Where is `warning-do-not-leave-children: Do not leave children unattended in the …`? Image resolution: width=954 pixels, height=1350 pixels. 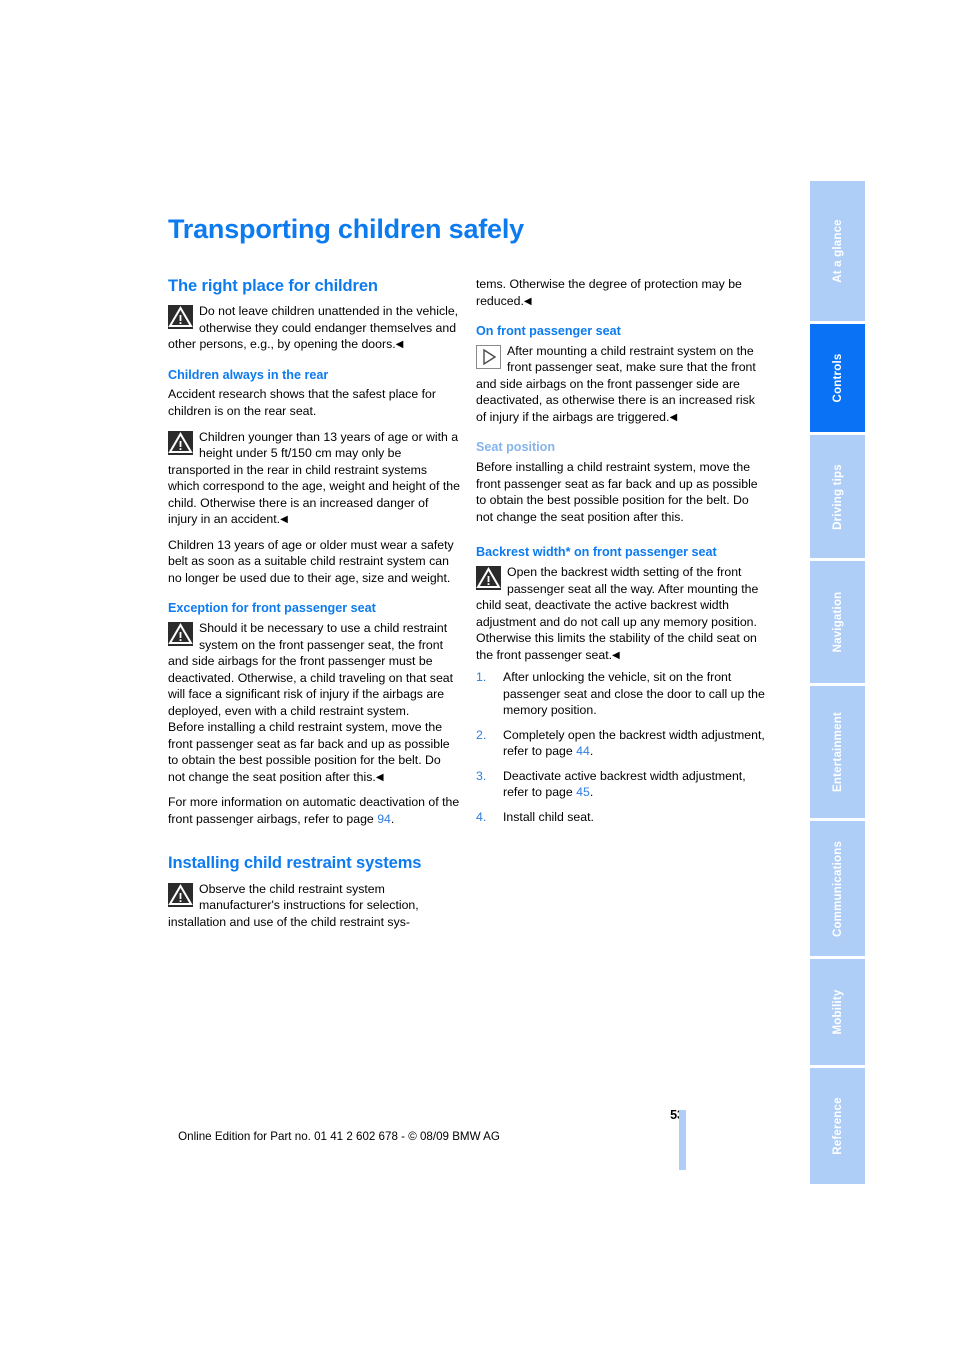
warning-do-not-leave-children: Do not leave children unattended in the … is located at coordinates (314, 328).